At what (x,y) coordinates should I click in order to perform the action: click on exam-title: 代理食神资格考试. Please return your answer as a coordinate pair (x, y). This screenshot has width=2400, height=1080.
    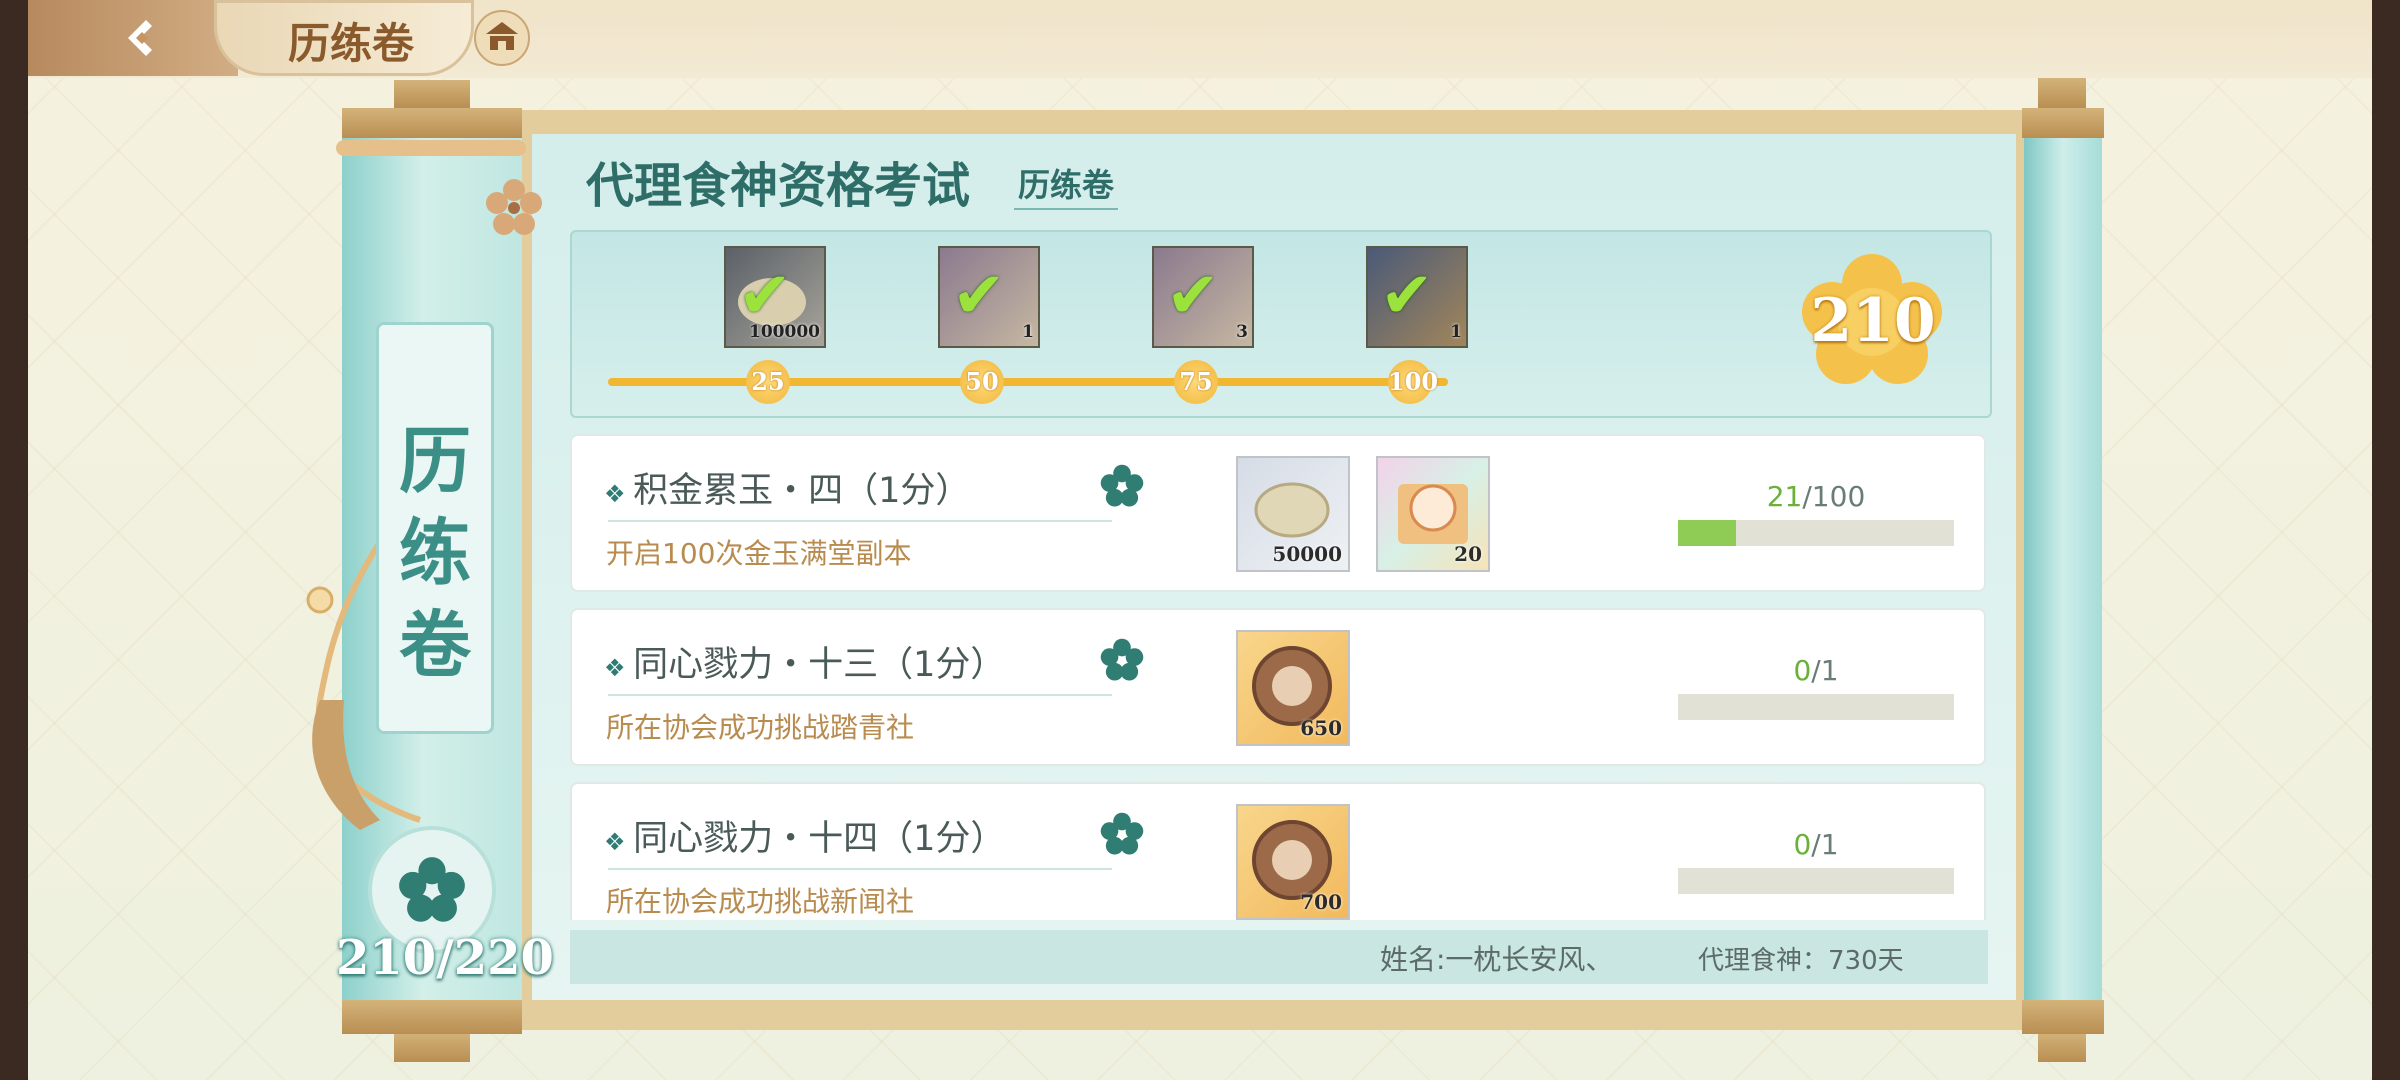
    Looking at the image, I should click on (778, 181).